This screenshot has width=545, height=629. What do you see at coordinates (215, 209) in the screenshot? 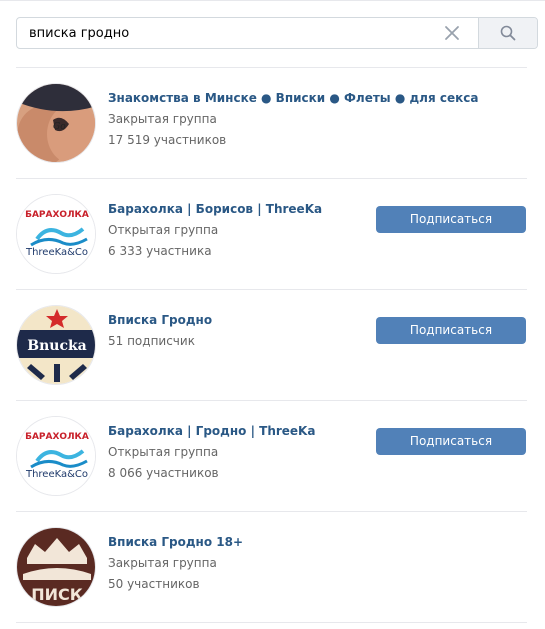
I see `group-name: Барахолка | Борисов | ThreeKa` at bounding box center [215, 209].